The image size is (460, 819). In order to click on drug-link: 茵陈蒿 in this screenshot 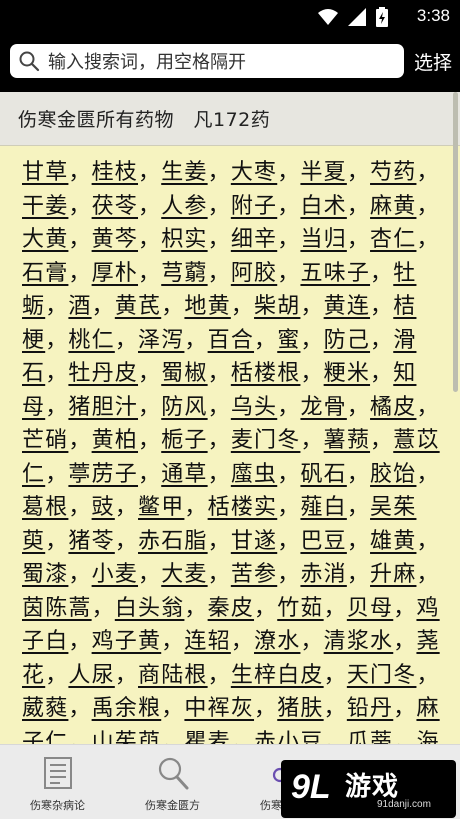, I will do `click(57, 608)`.